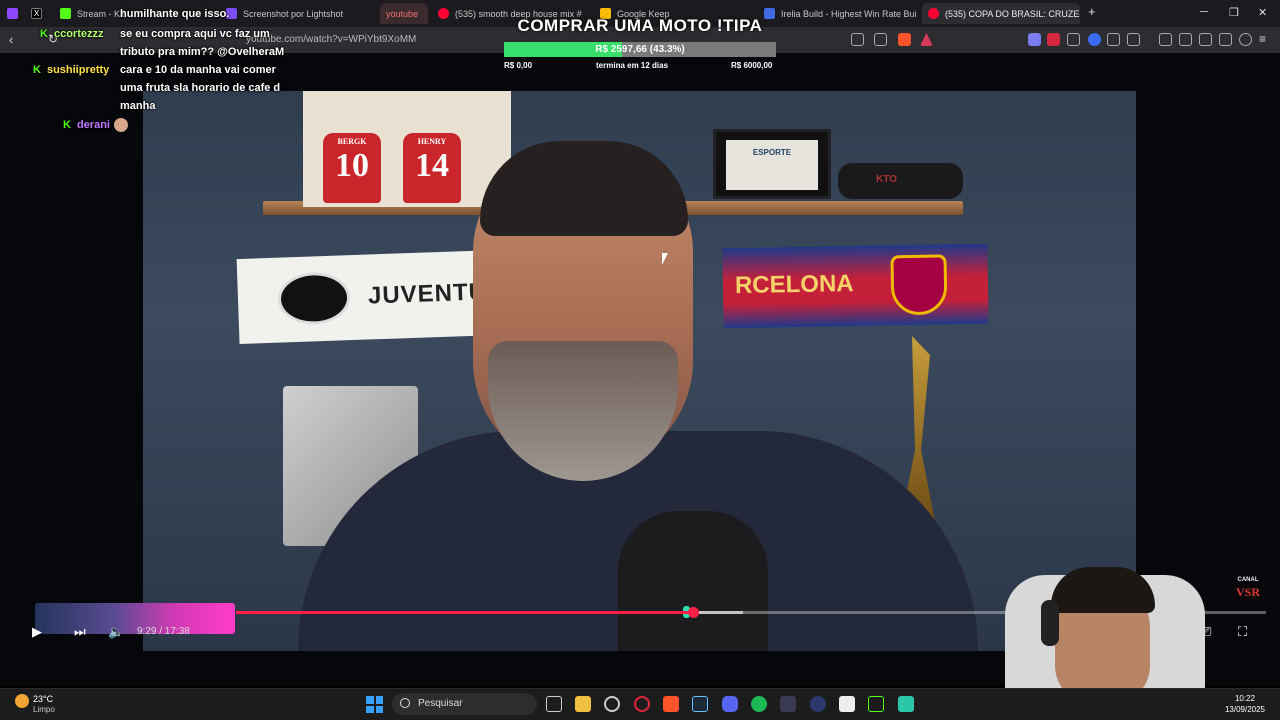 This screenshot has height=720, width=1280. What do you see at coordinates (1245, 698) in the screenshot?
I see `clock-time: 10:22` at bounding box center [1245, 698].